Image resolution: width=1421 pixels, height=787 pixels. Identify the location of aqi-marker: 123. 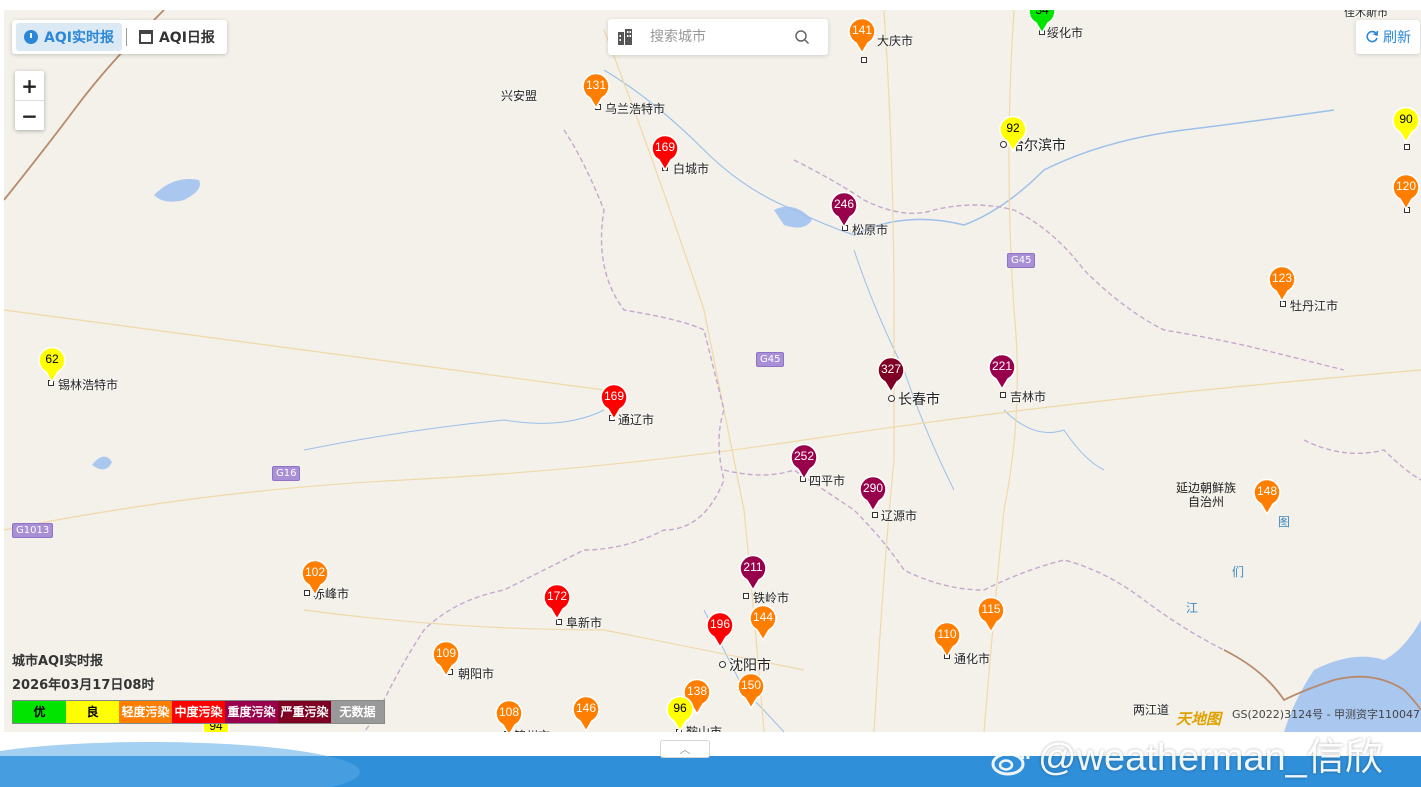
(1282, 284).